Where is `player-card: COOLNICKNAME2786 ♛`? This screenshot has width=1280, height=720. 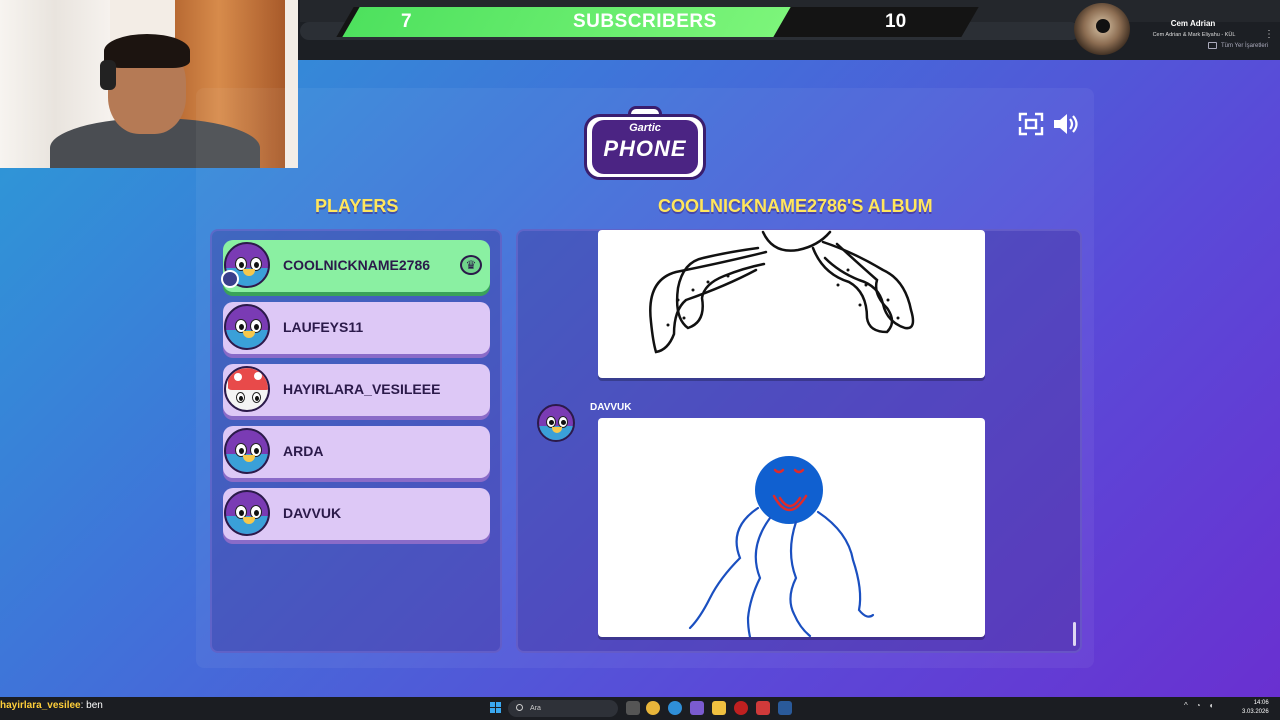
player-card: COOLNICKNAME2786 ♛ is located at coordinates (355, 266).